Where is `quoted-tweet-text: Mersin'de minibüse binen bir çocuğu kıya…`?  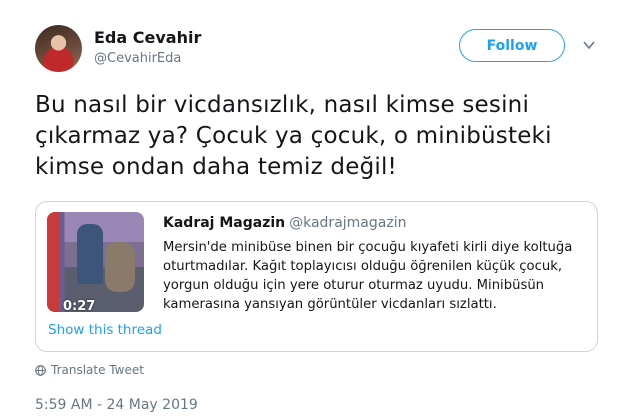 quoted-tweet-text: Mersin'de minibüse binen bir çocuğu kıya… is located at coordinates (375, 276).